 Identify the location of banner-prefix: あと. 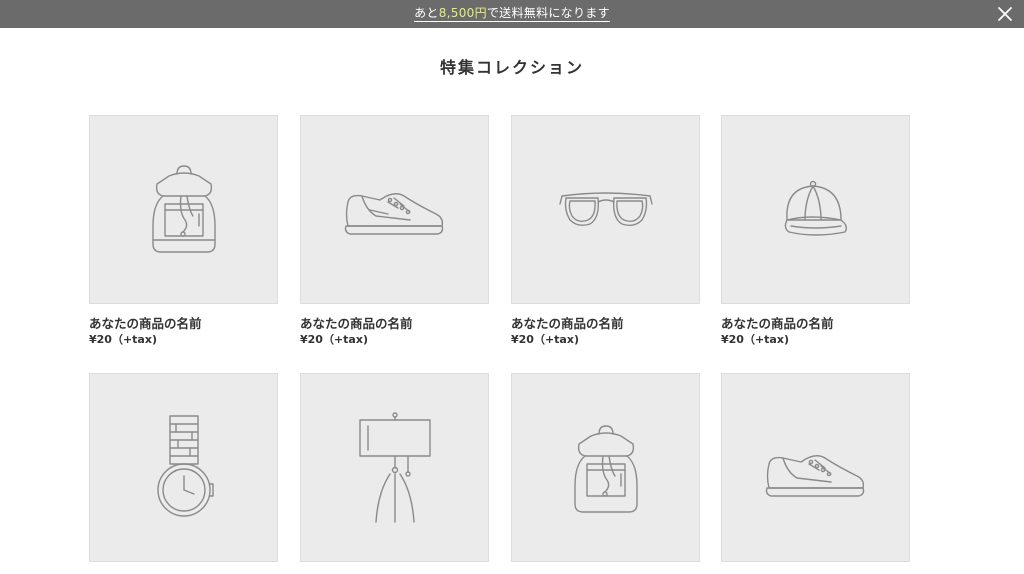
(426, 13).